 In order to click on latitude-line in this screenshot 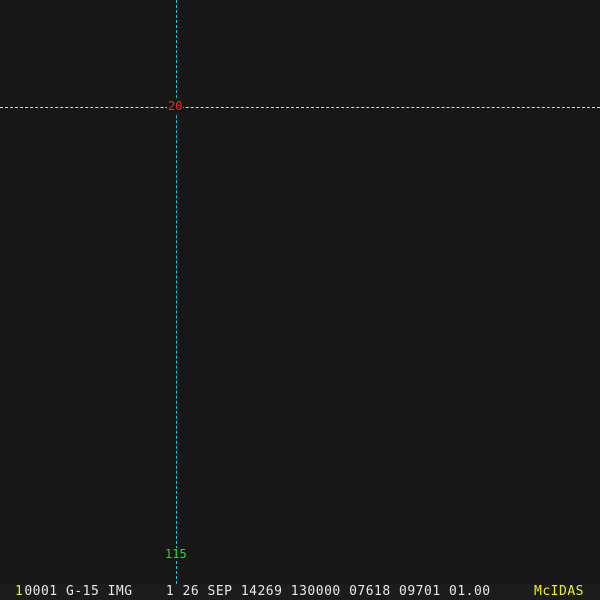, I will do `click(300, 107)`.